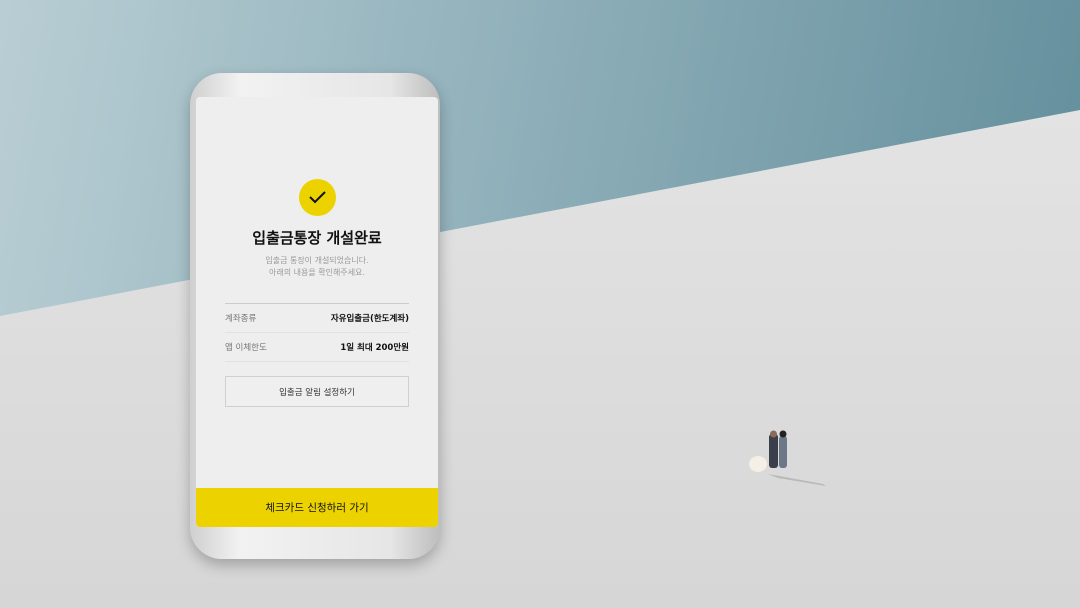 The width and height of the screenshot is (1080, 608). Describe the element at coordinates (317, 391) in the screenshot. I see `alert-settings-button: 입출금 알림 설정하기` at that location.